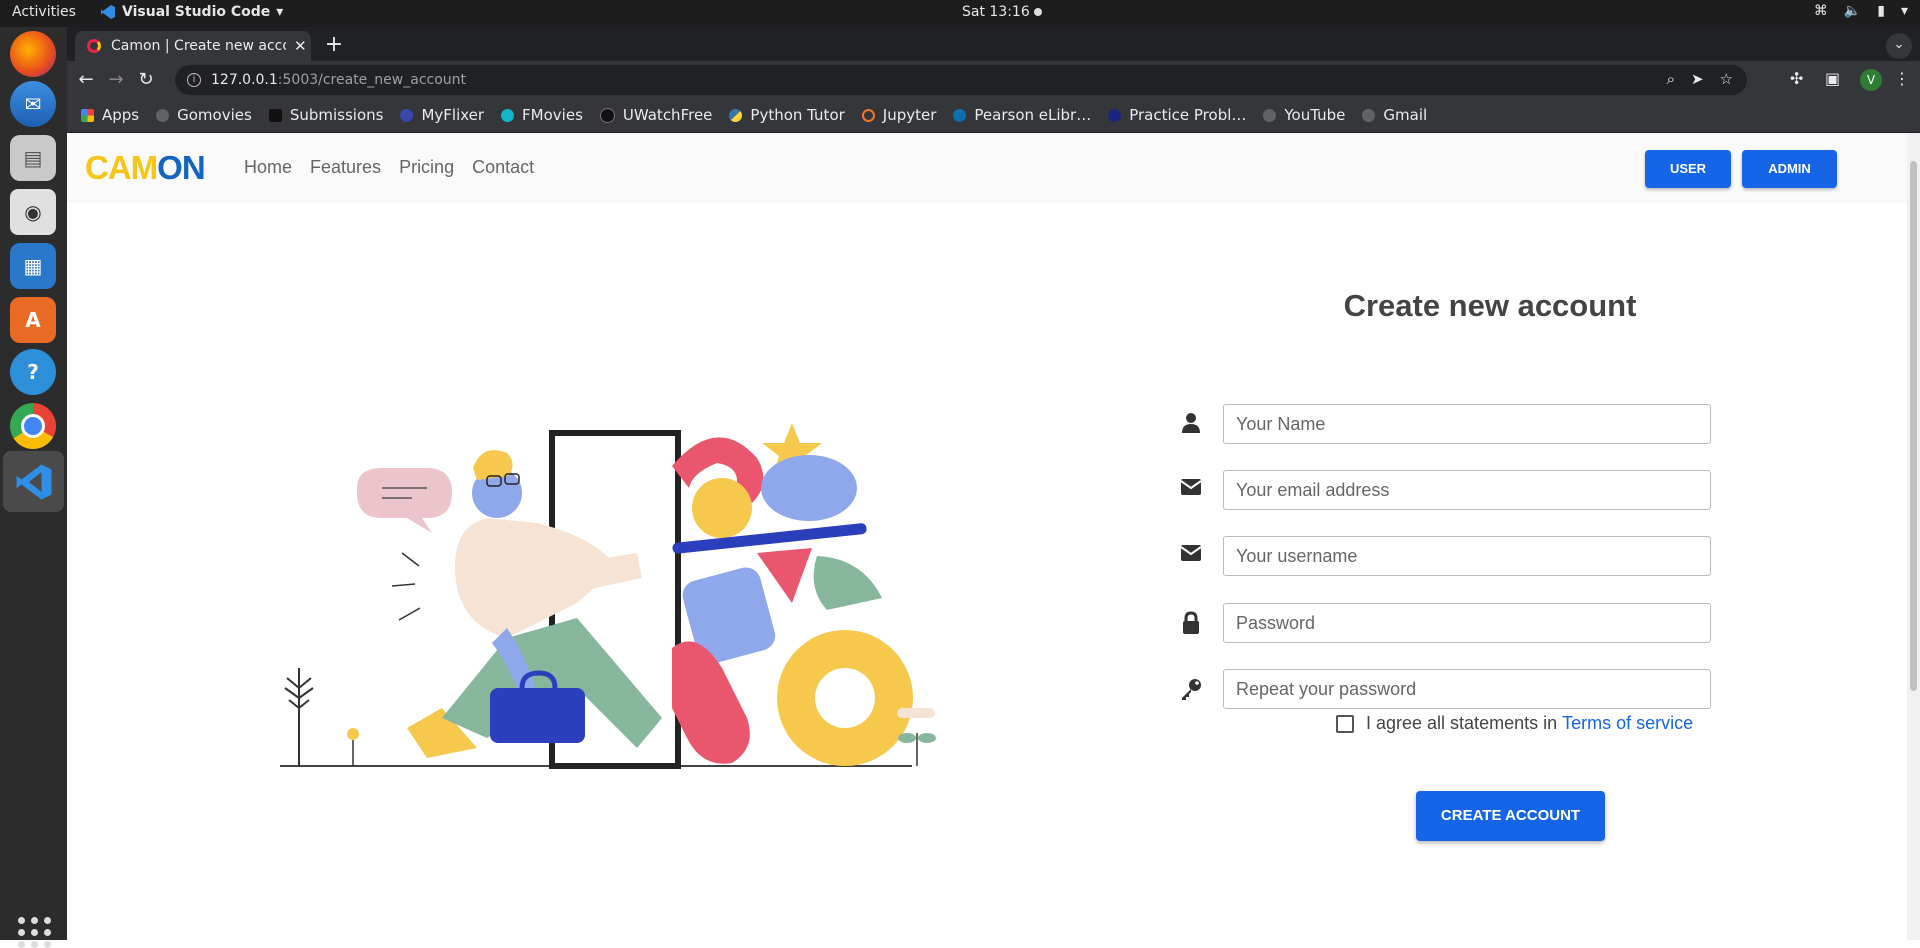  I want to click on bookmark-label: Gomovies, so click(214, 115).